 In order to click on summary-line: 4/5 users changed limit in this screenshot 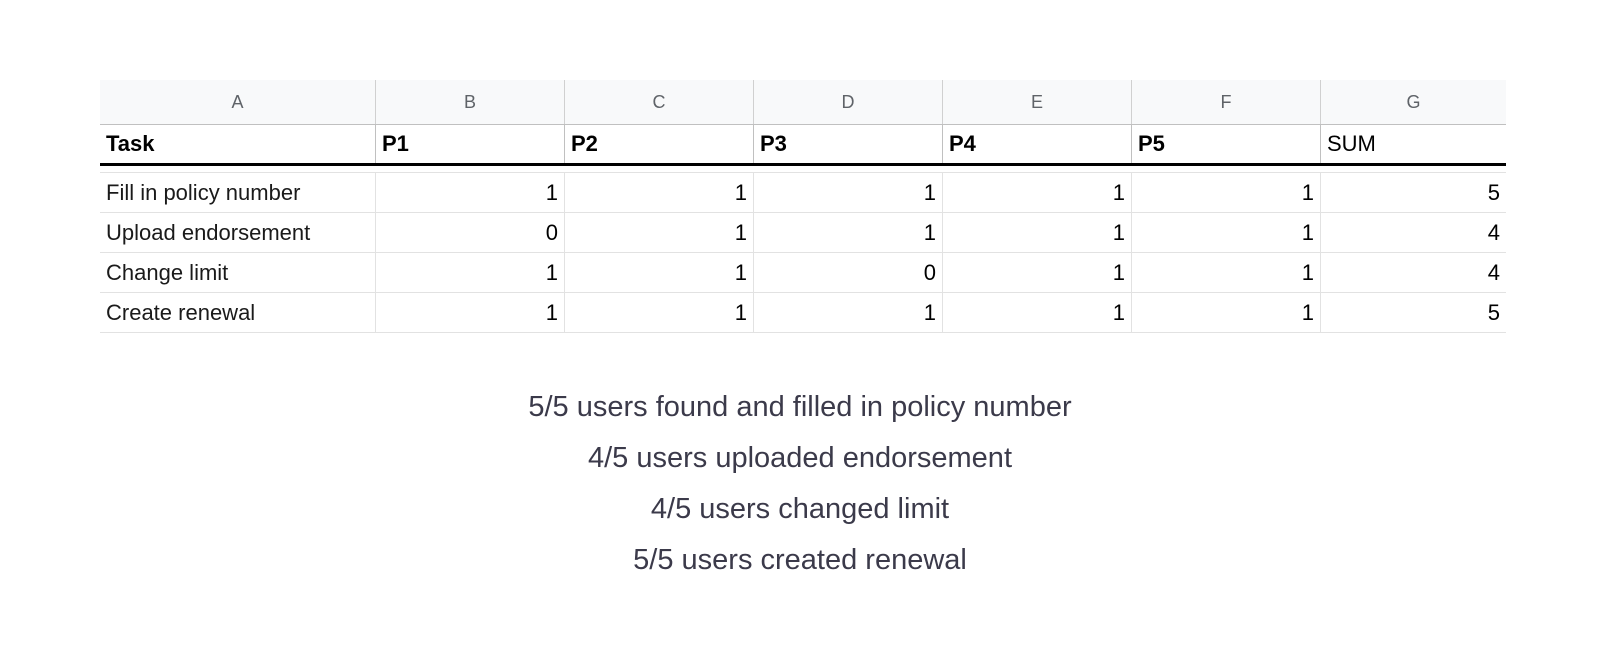, I will do `click(800, 509)`.